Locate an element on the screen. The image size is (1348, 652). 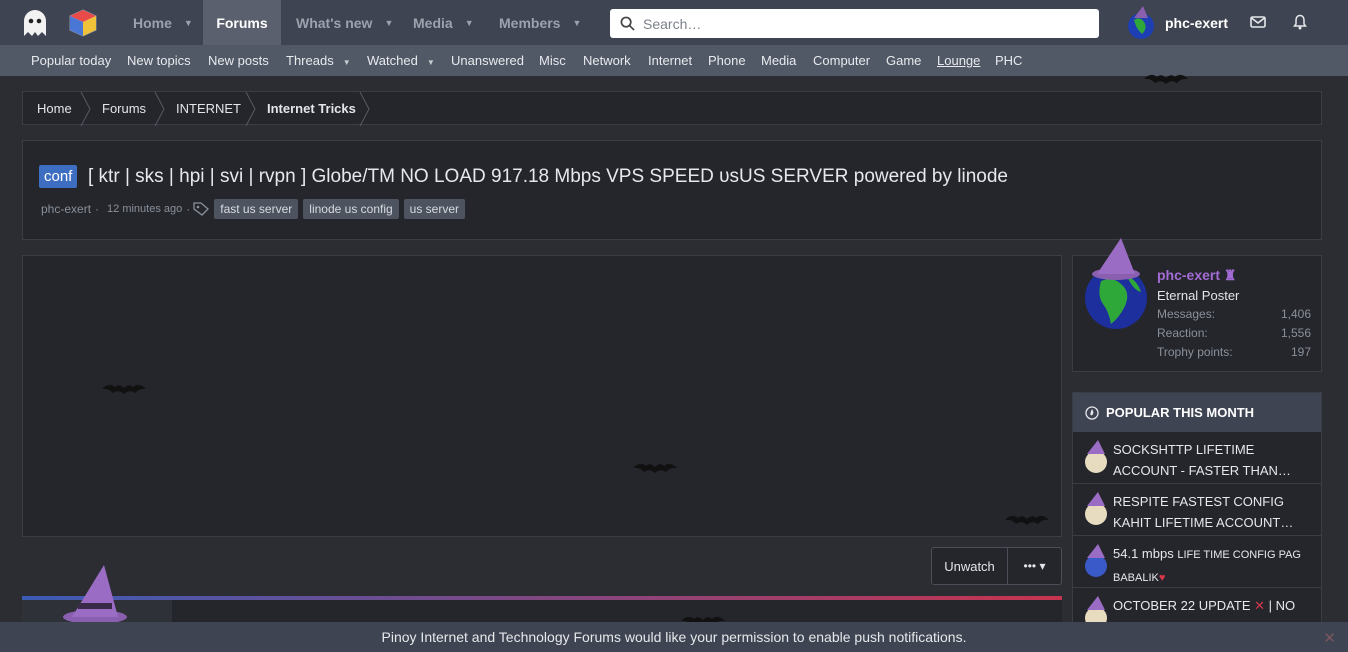
subnav-network: Network is located at coordinates (607, 60).